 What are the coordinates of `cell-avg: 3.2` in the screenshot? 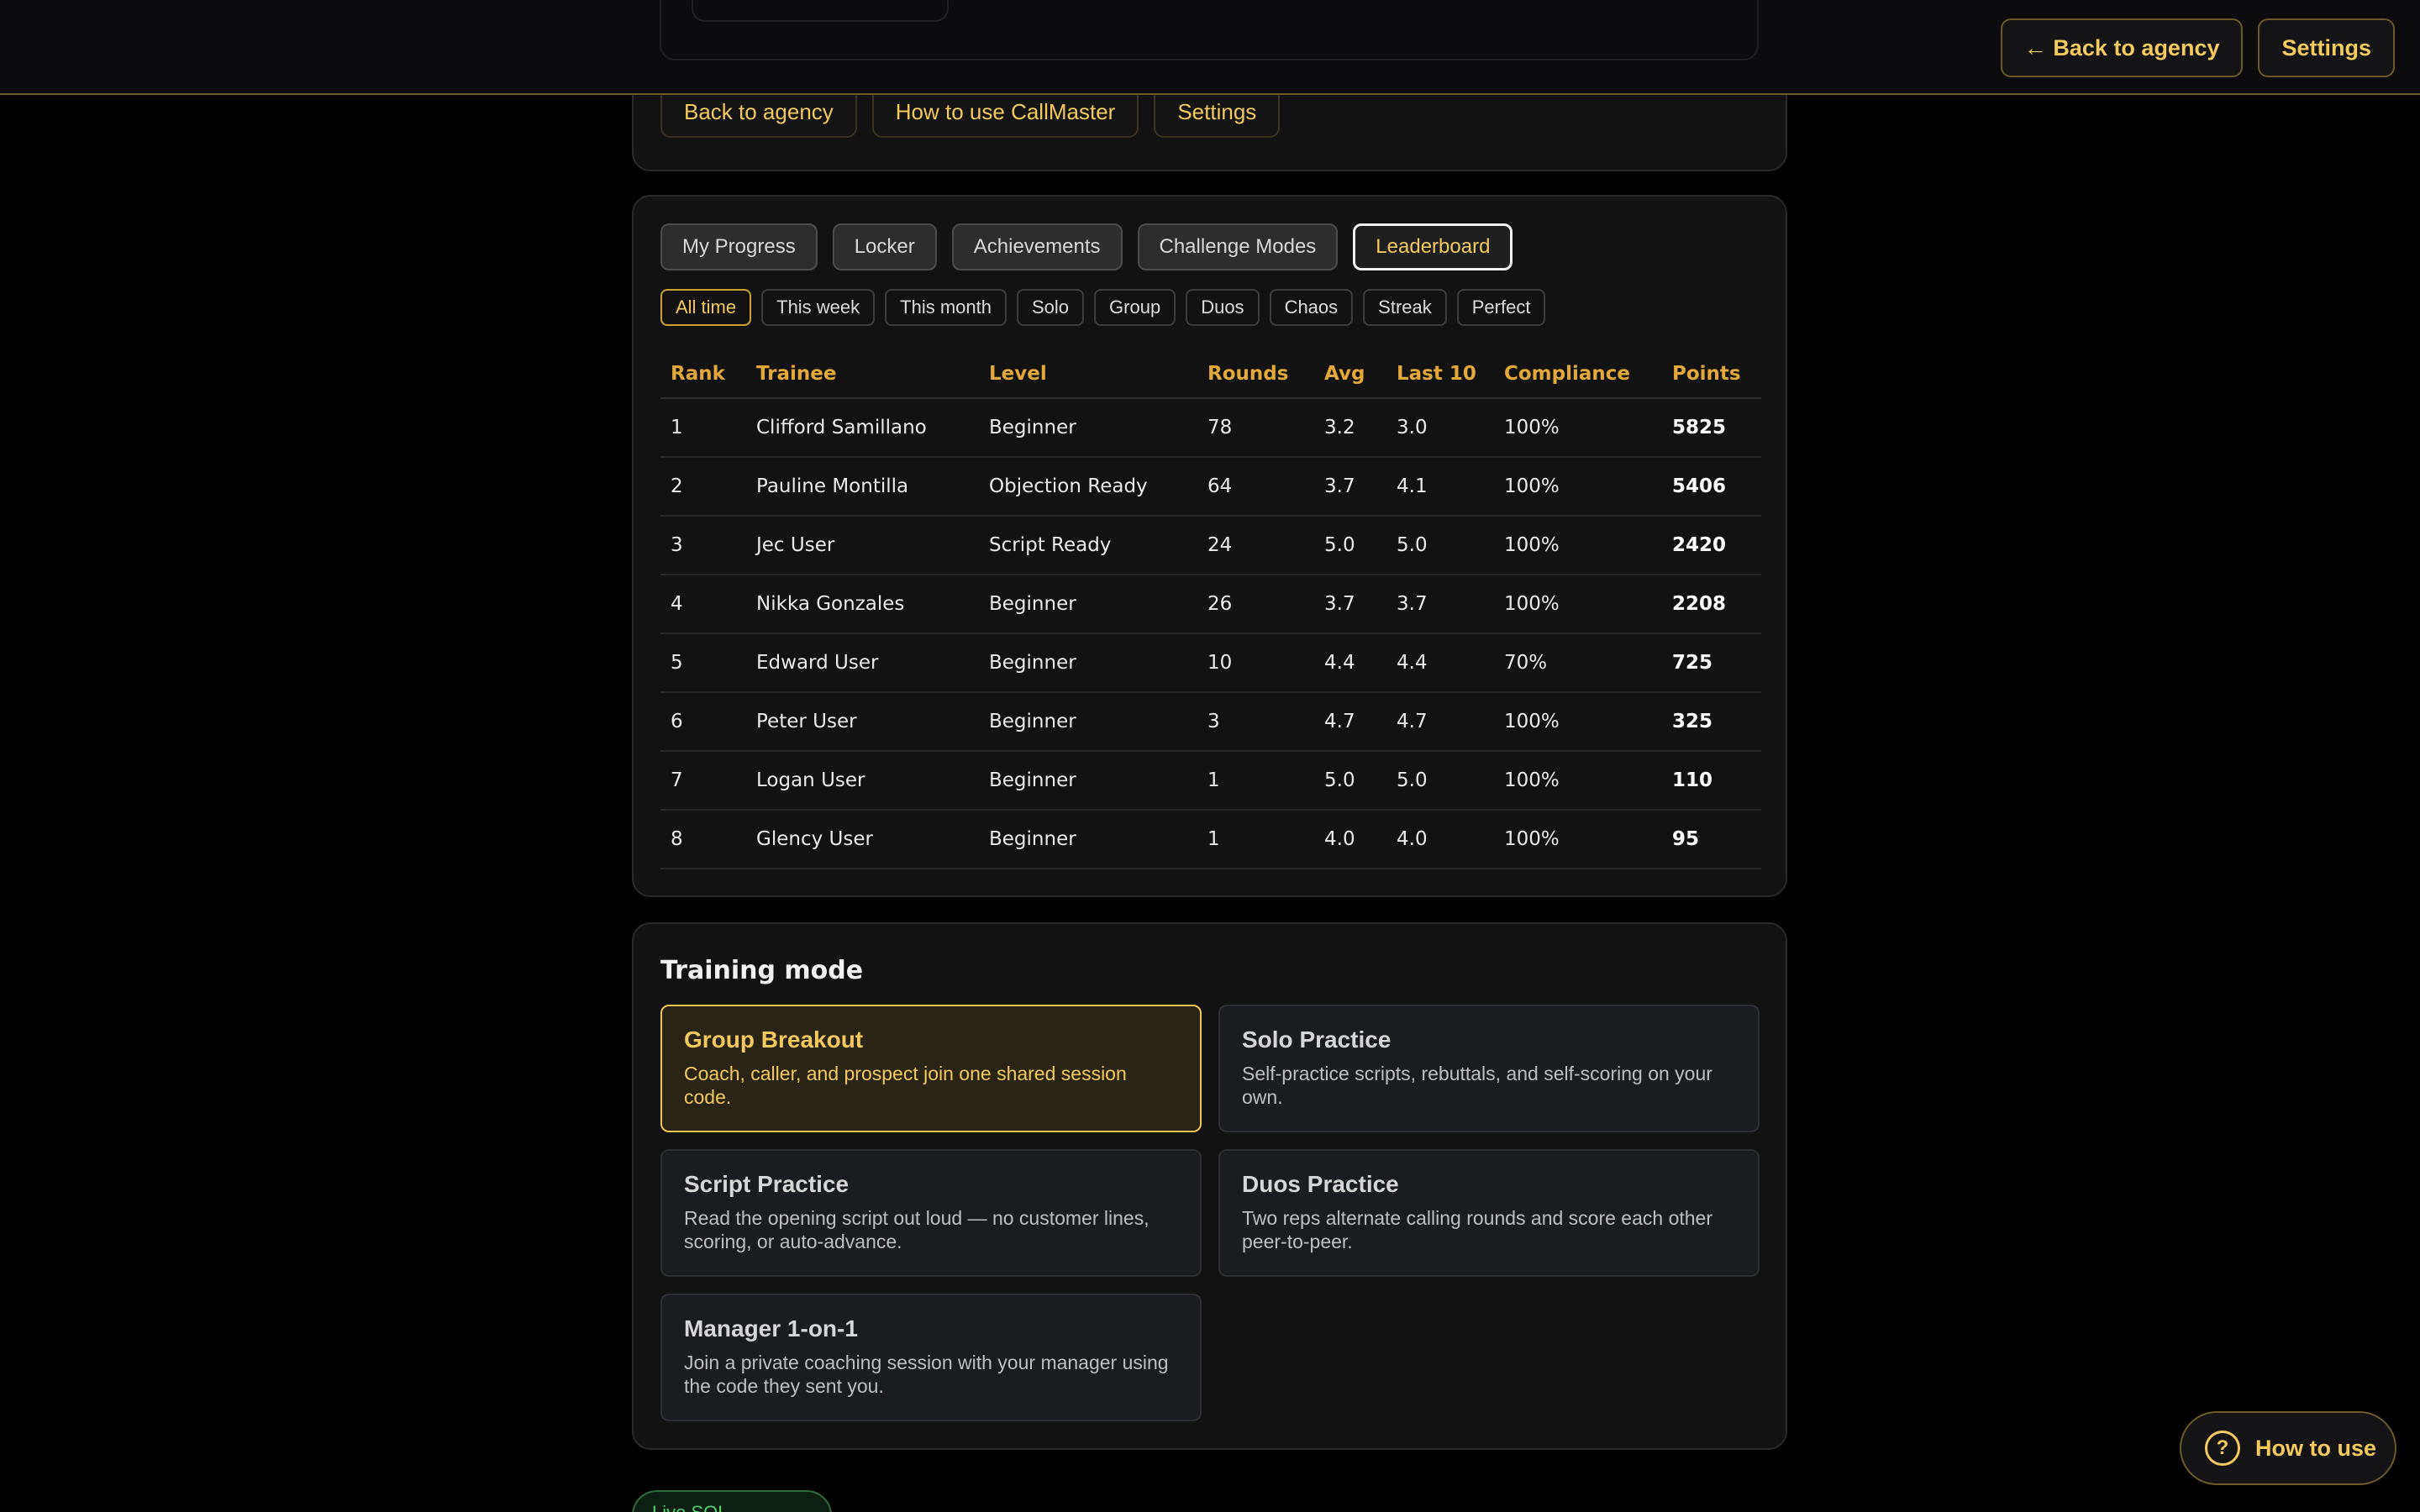 It's located at (1350, 428).